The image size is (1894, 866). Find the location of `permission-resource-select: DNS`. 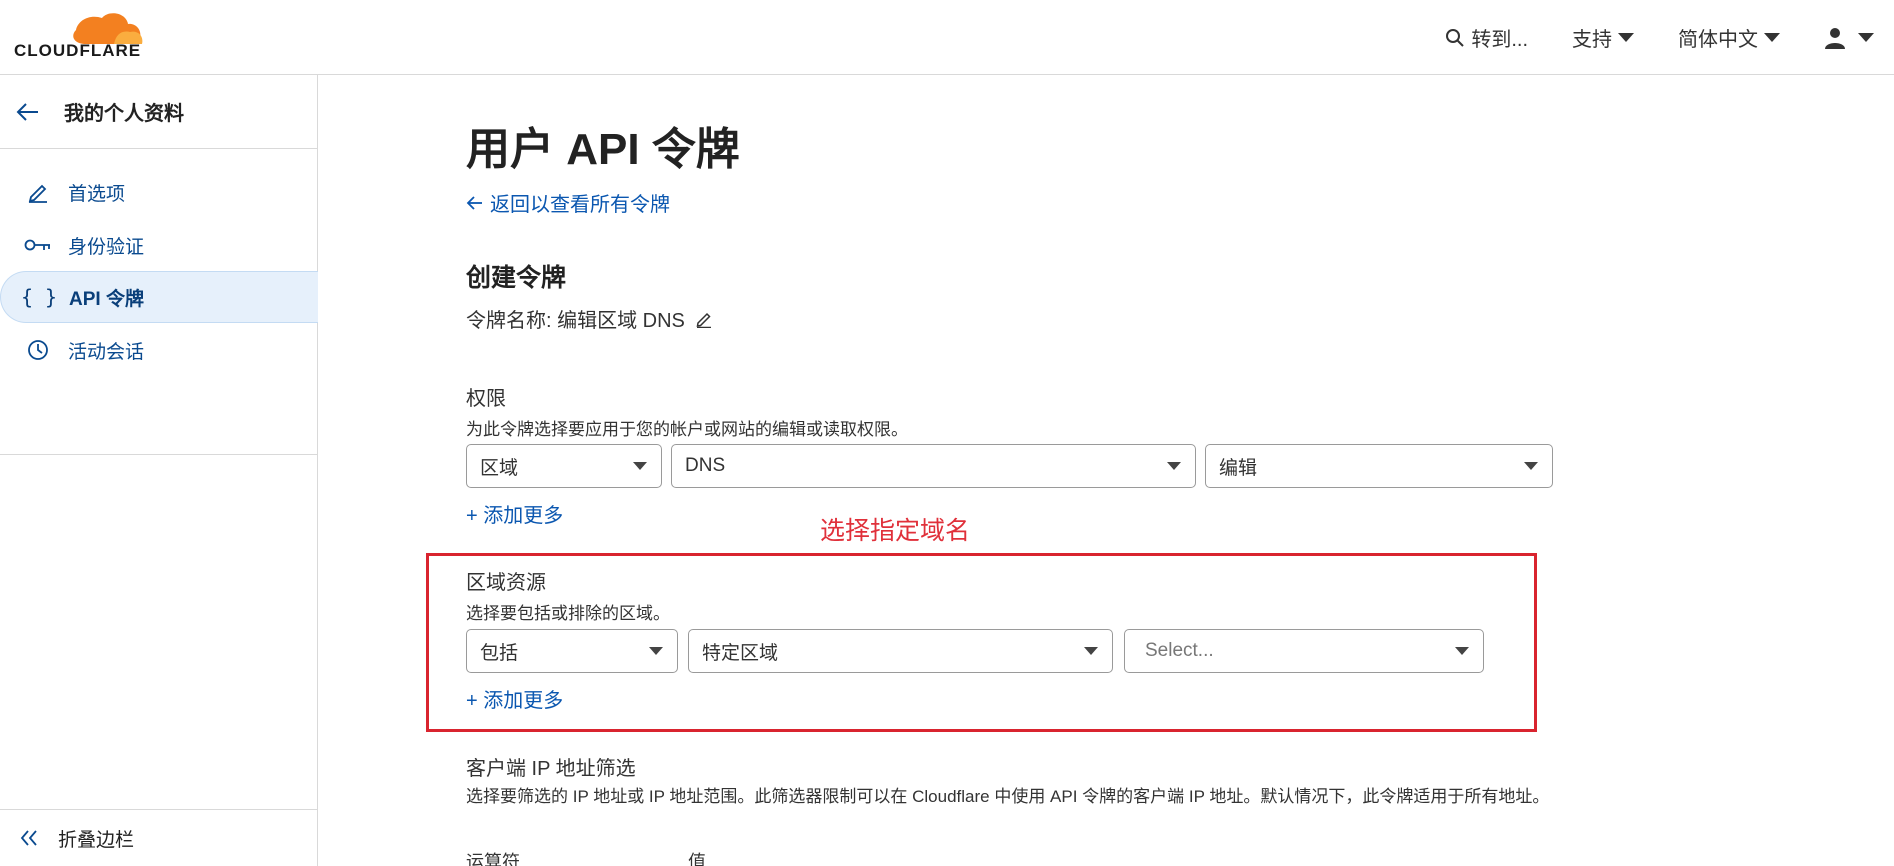

permission-resource-select: DNS is located at coordinates (933, 466).